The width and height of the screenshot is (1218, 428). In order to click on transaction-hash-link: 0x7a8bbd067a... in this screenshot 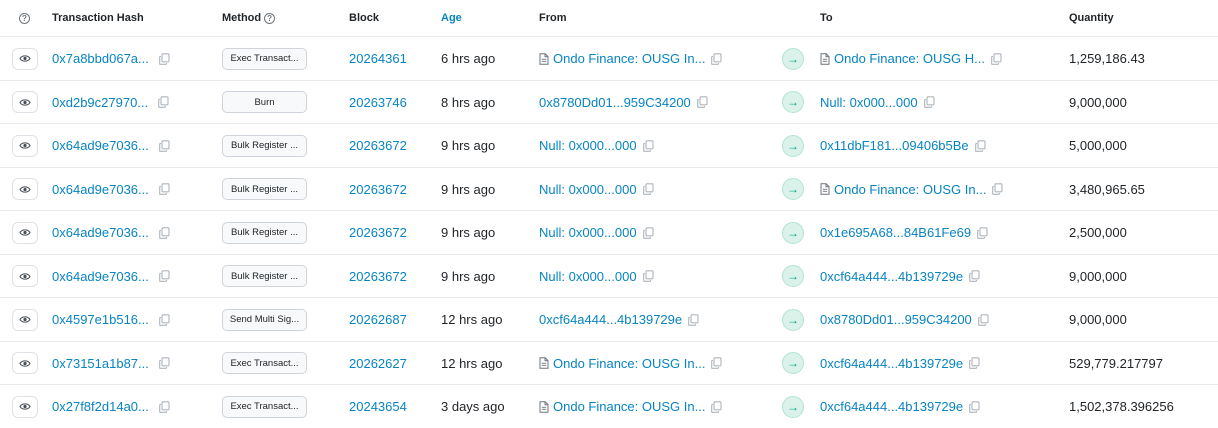, I will do `click(100, 58)`.